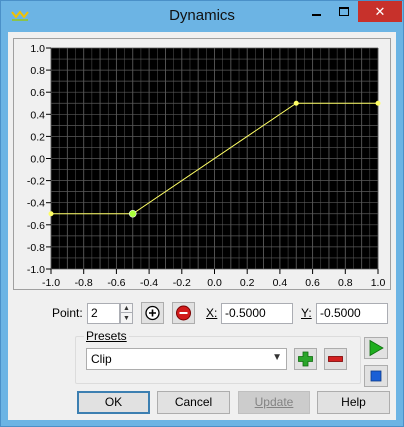 This screenshot has height=427, width=404. I want to click on circle-minus-icon, so click(183, 313).